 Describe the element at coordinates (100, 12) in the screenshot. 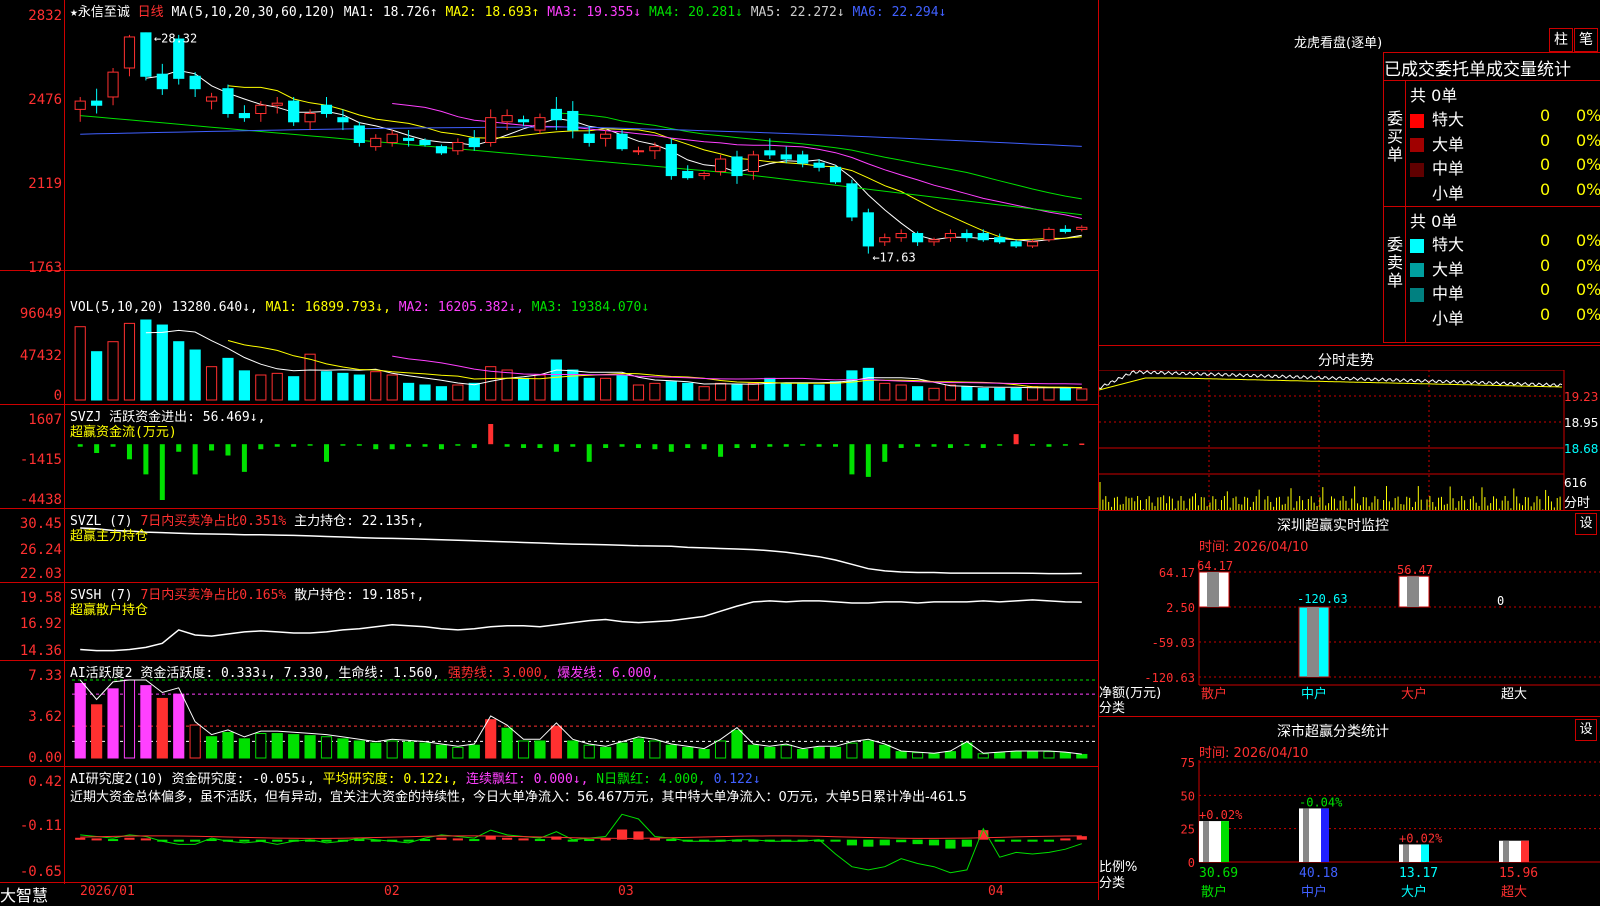

I see `stock-name: ★永信至诚` at that location.